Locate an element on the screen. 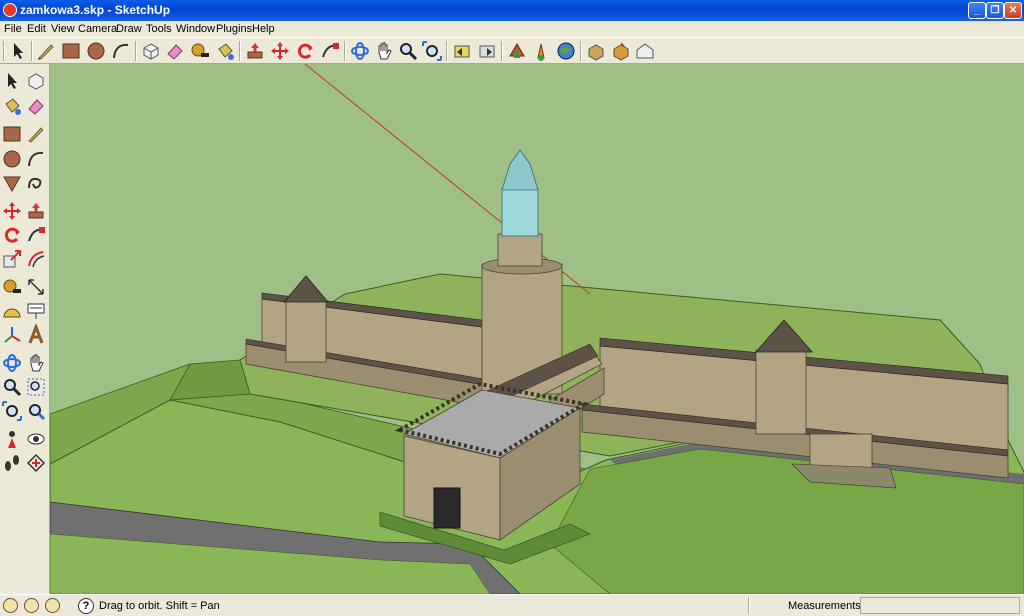  dimension-icon is located at coordinates (36, 287).